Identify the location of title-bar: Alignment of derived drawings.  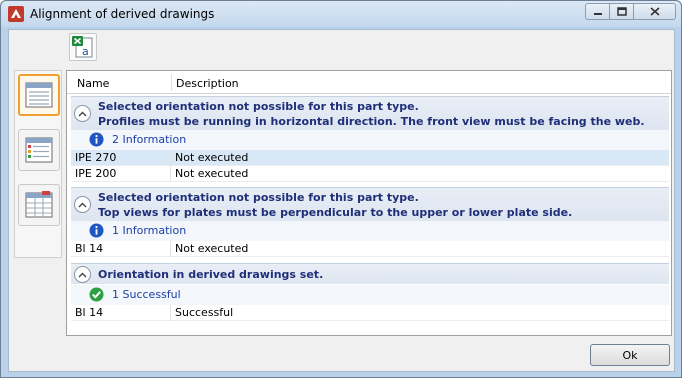
(341, 14).